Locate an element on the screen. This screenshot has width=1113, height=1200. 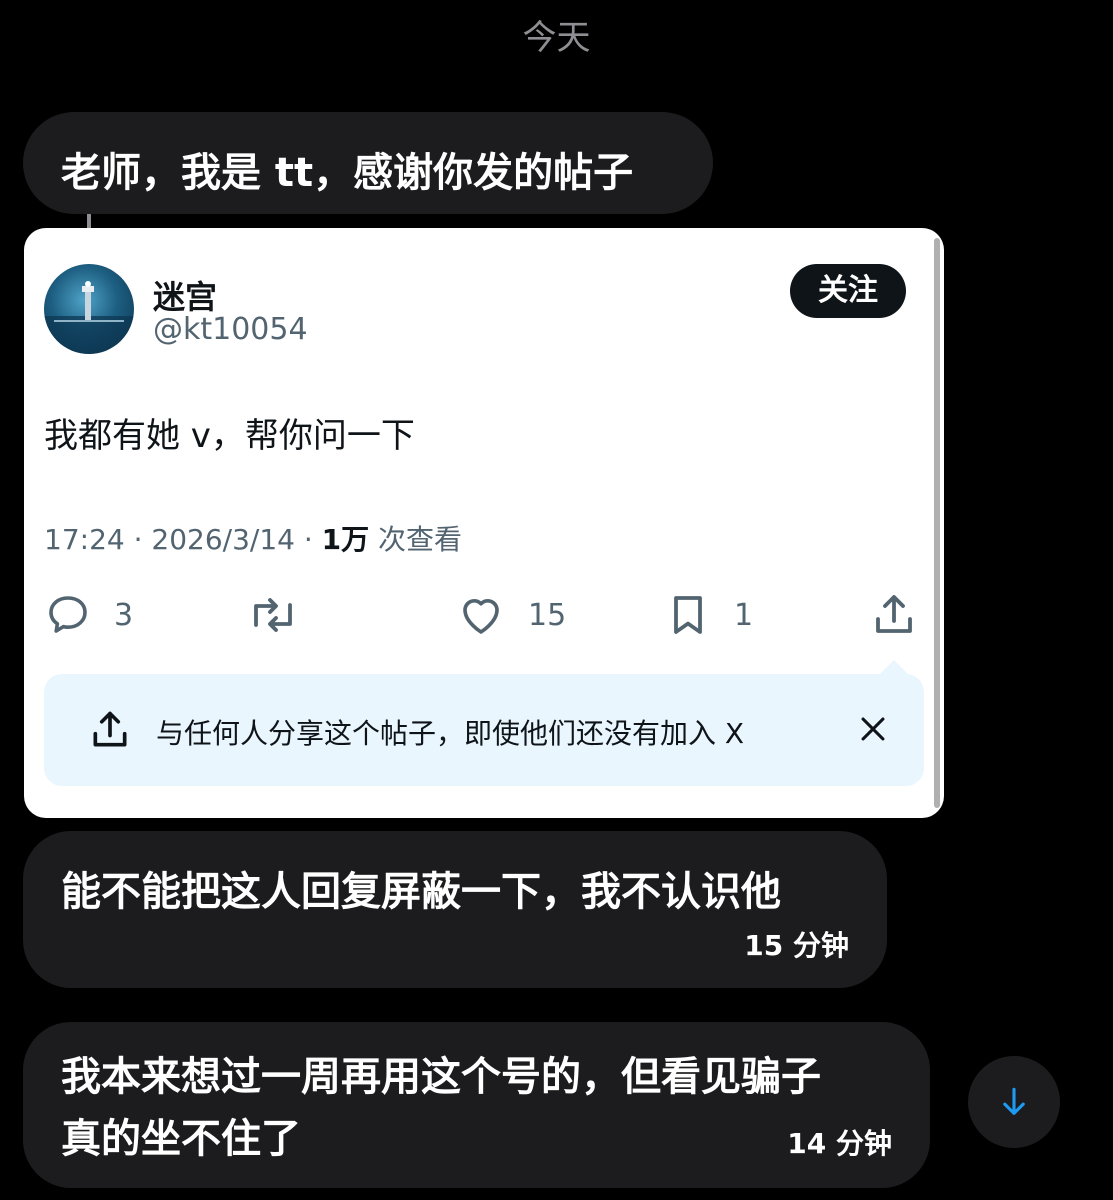
bookmark-icon is located at coordinates (688, 615).